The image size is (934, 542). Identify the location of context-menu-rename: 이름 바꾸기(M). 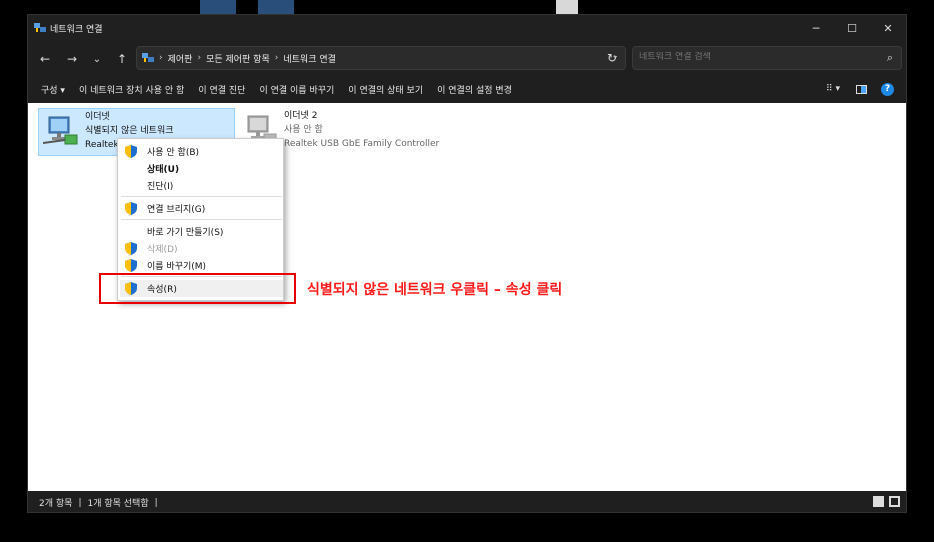
(201, 265).